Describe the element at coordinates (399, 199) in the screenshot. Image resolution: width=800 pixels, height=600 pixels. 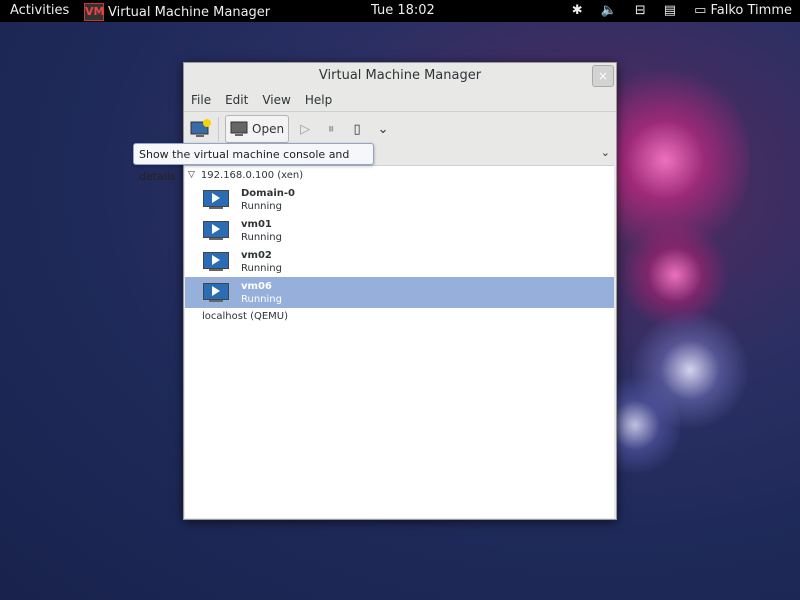
I see `vm-row: Domain-0 Running` at that location.